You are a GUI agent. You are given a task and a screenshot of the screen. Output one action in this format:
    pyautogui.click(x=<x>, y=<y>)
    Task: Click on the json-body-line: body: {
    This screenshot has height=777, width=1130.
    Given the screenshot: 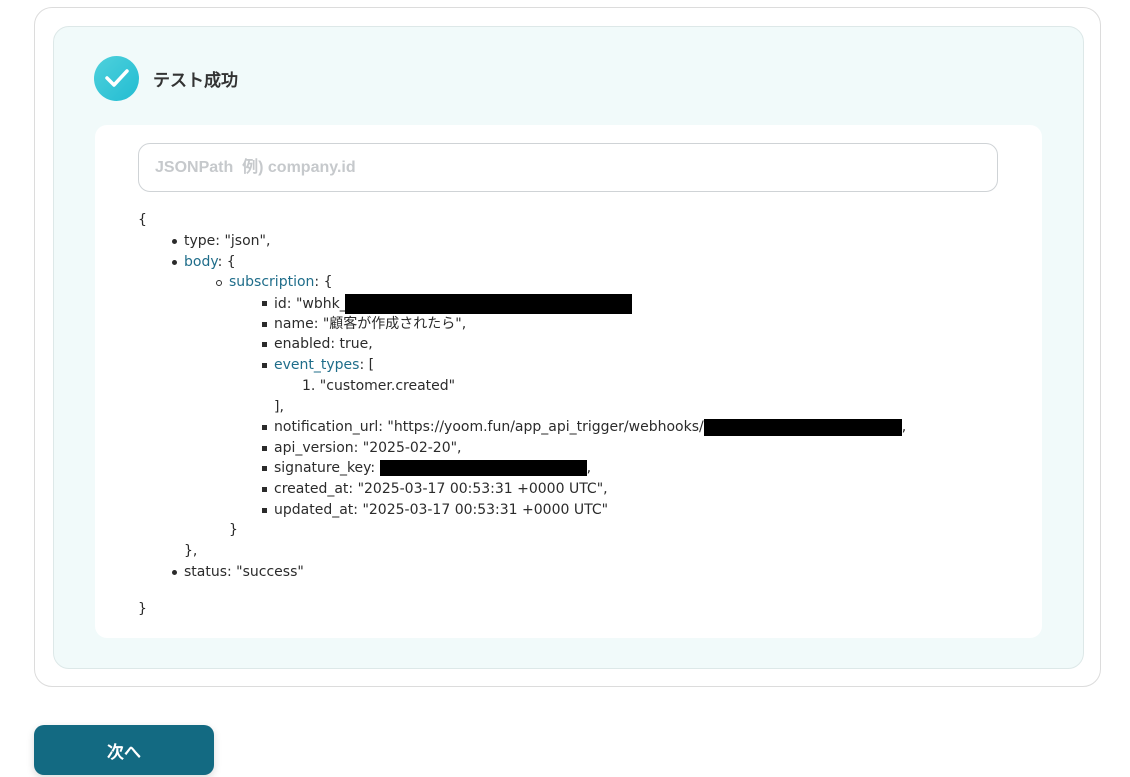 What is the action you would take?
    pyautogui.click(x=210, y=262)
    